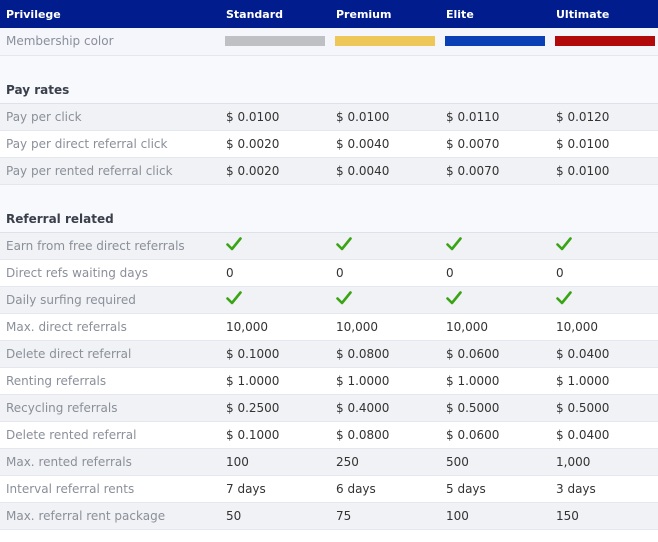 This screenshot has height=542, width=658. I want to click on header-privilege: Privilege, so click(33, 14).